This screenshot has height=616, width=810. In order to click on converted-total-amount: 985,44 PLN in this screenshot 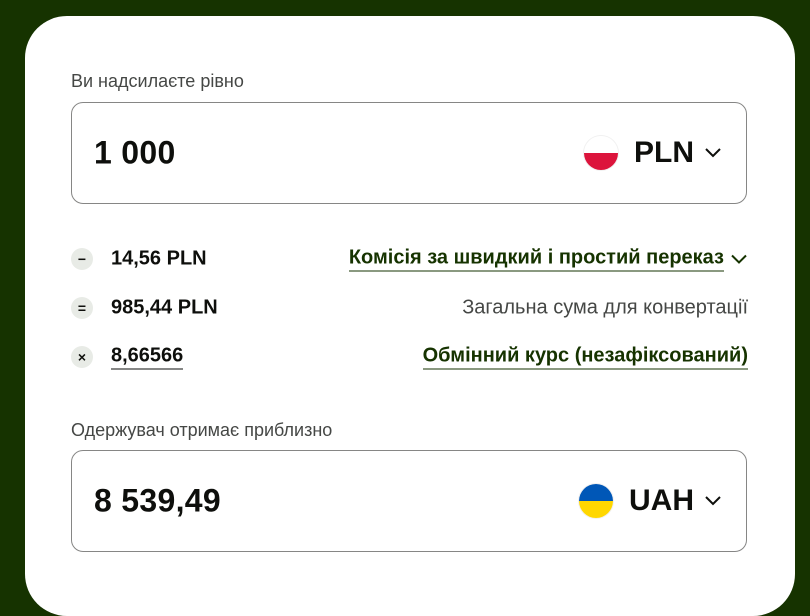, I will do `click(164, 307)`.